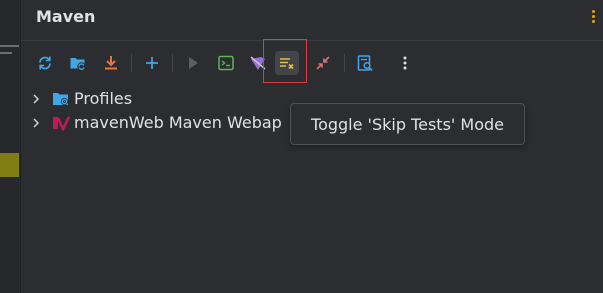 The image size is (603, 293). What do you see at coordinates (61, 99) in the screenshot?
I see `profiles-folder-icon` at bounding box center [61, 99].